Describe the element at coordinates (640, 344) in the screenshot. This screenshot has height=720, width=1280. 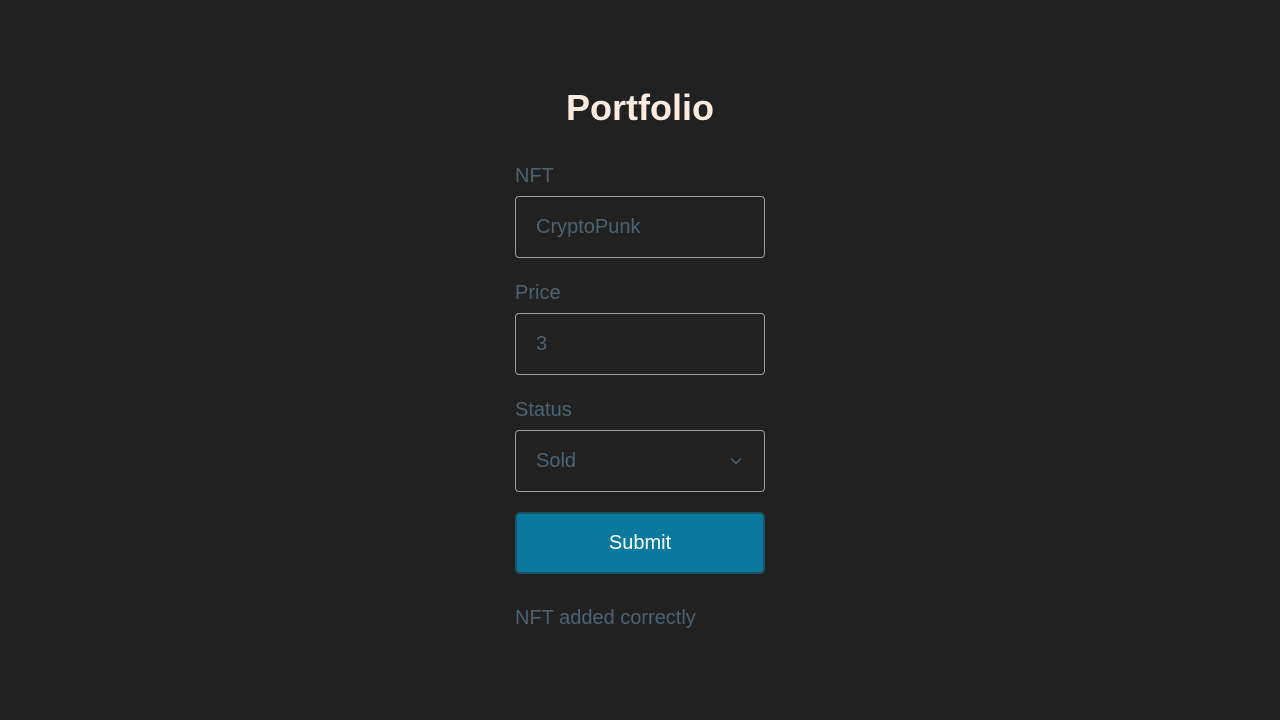
I see `price-input` at that location.